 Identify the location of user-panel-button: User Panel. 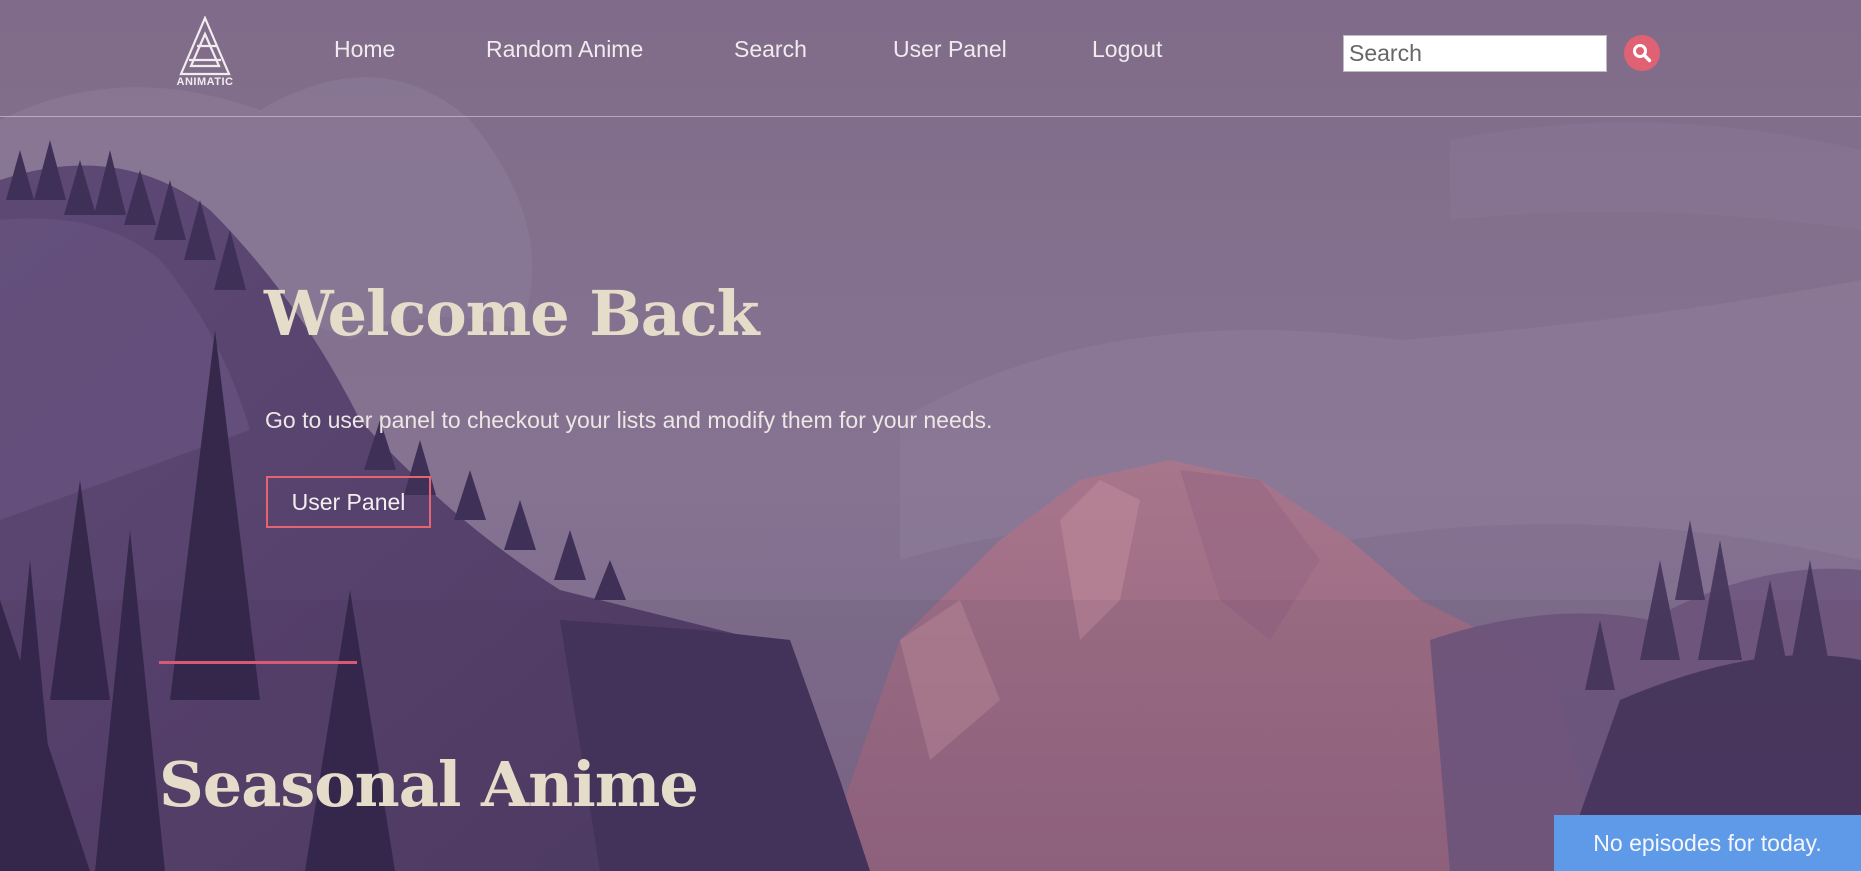
(348, 502).